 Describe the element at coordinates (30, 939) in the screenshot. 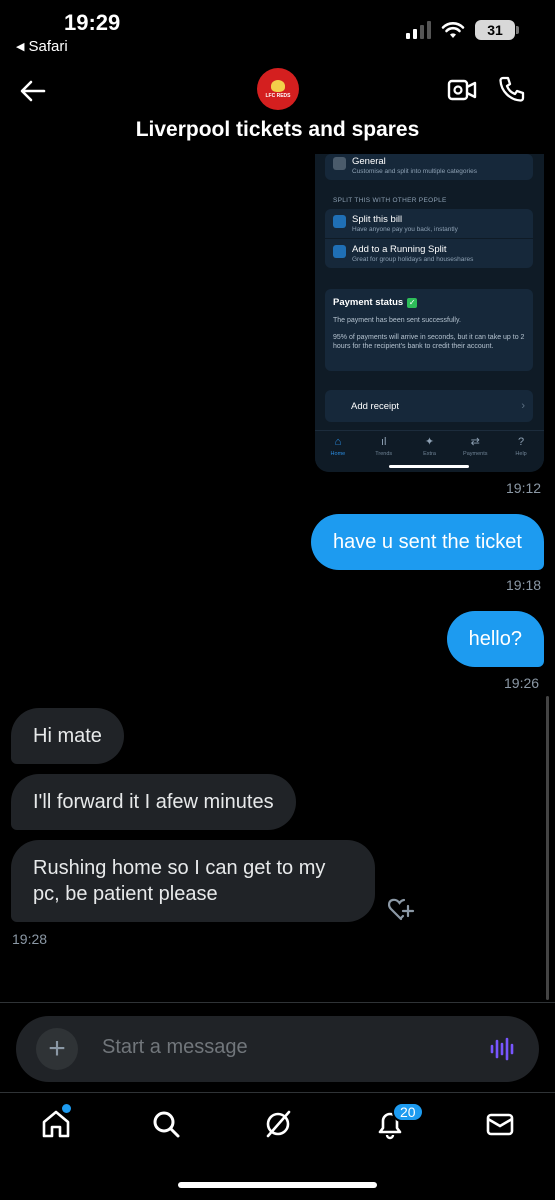

I see `timestamp: 19:28` at that location.